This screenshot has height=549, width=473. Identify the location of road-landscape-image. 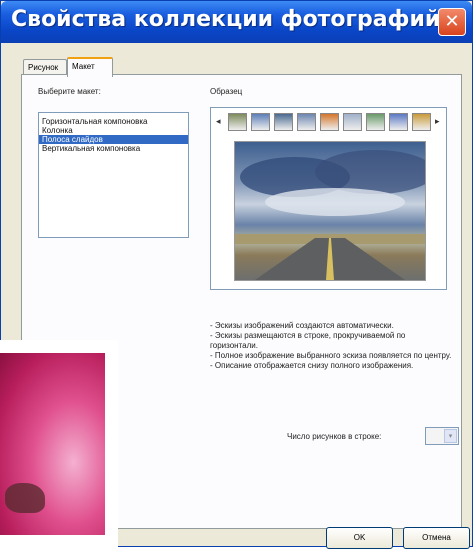
(330, 215).